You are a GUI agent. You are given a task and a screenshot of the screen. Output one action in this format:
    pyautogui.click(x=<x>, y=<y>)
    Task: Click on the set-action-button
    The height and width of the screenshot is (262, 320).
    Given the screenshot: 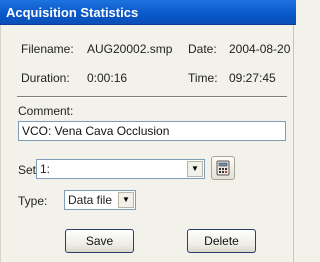 What is the action you would take?
    pyautogui.click(x=223, y=168)
    